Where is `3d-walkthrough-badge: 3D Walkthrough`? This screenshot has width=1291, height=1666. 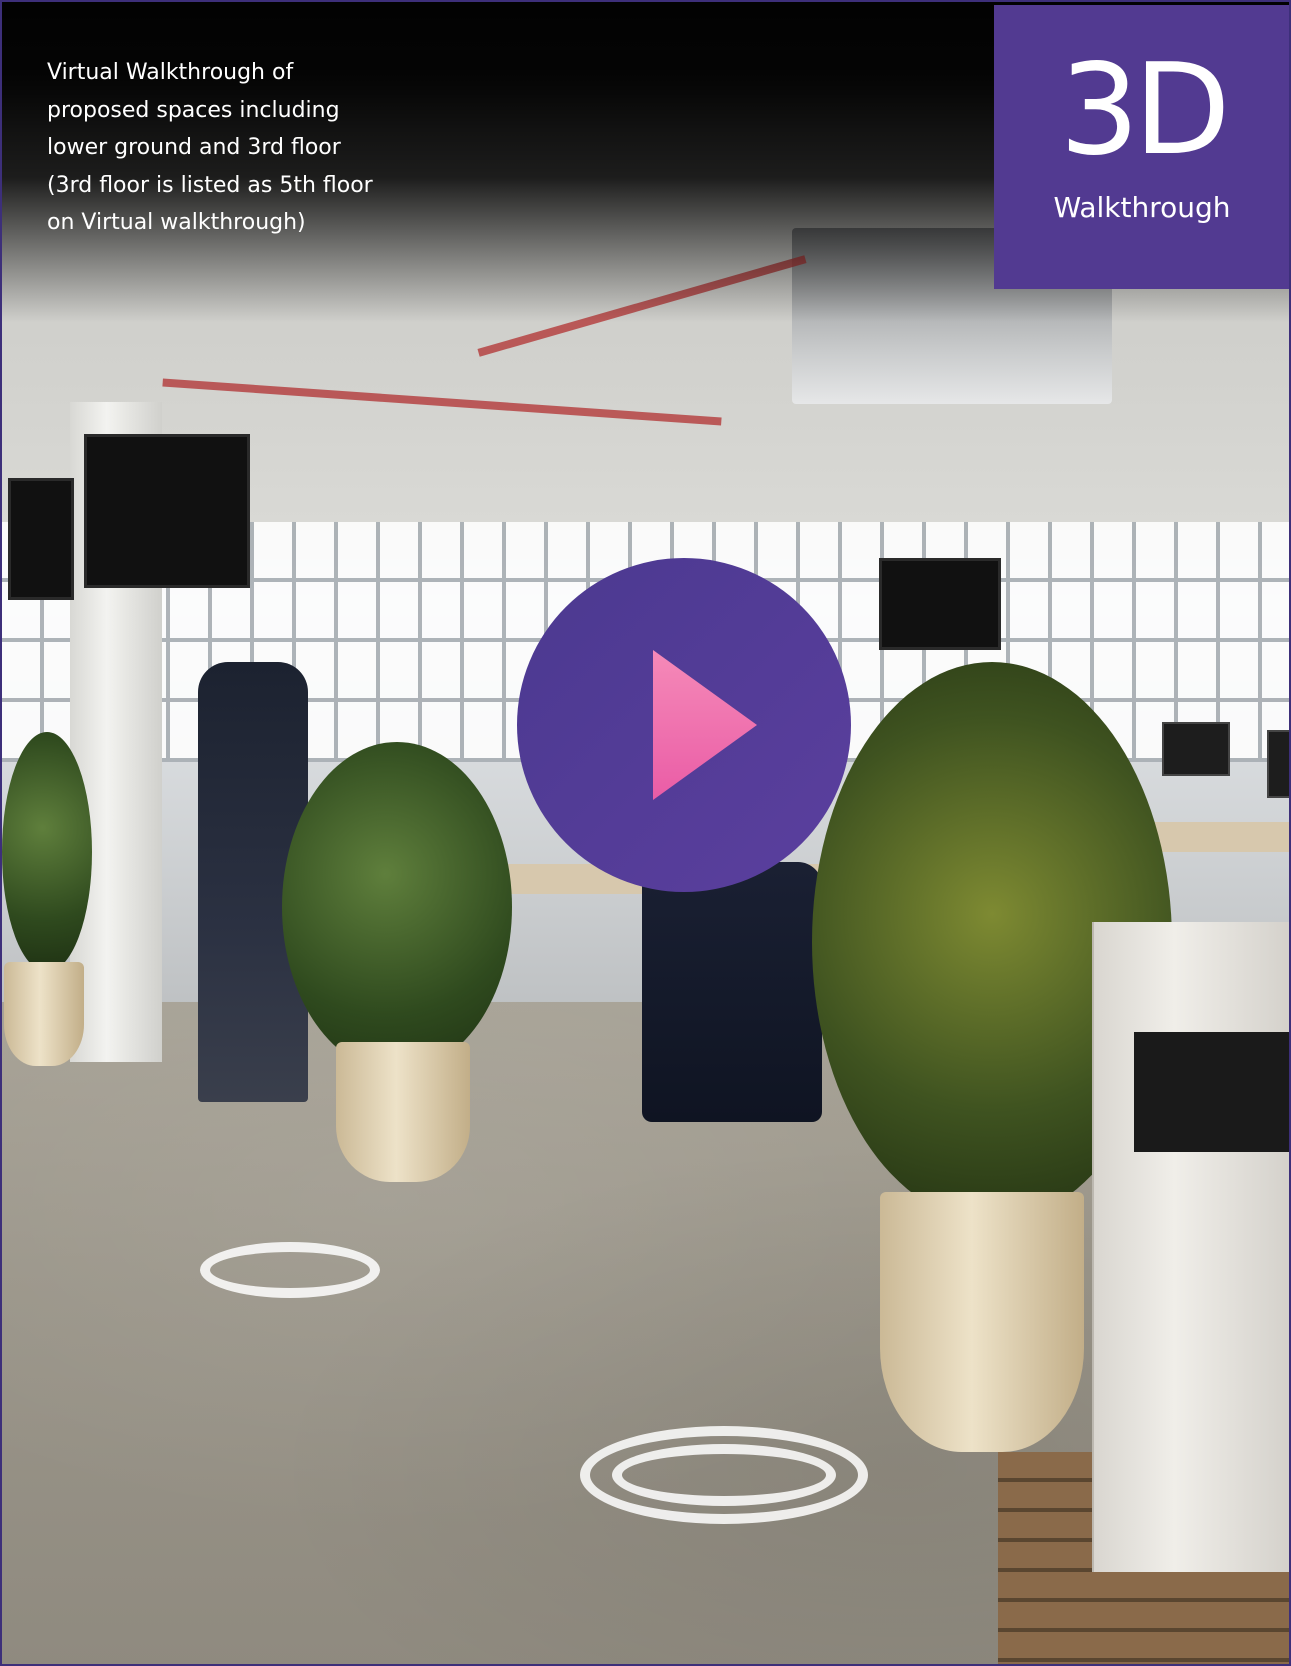
3d-walkthrough-badge: 3D Walkthrough is located at coordinates (1141, 147).